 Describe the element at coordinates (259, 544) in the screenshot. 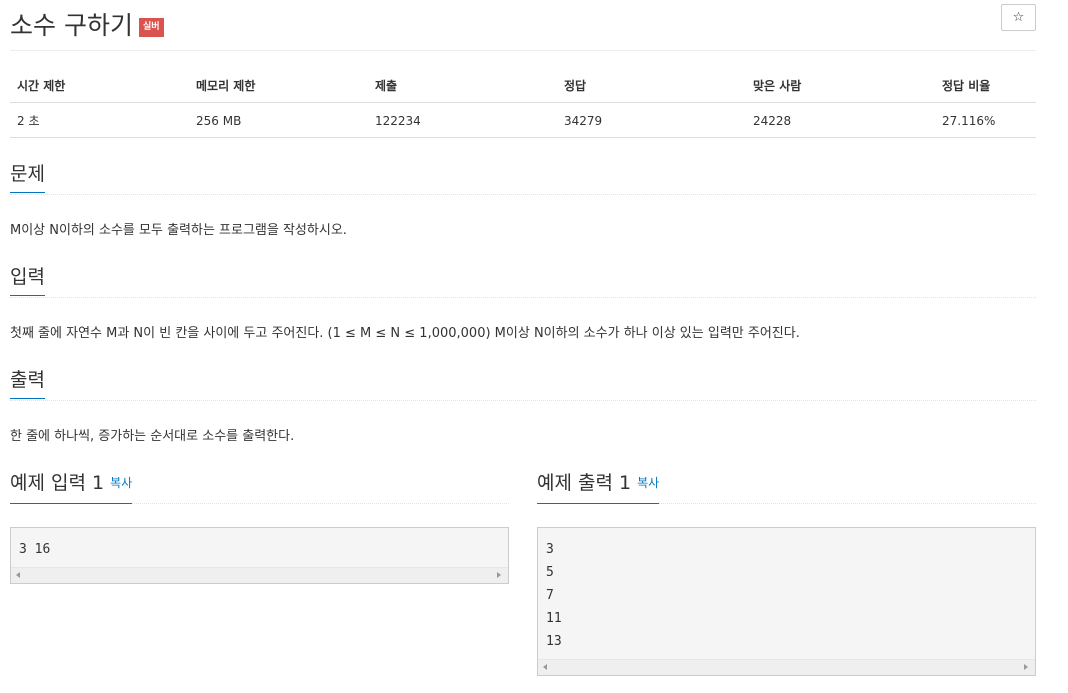

I see `sample-input-content: 3 16` at that location.